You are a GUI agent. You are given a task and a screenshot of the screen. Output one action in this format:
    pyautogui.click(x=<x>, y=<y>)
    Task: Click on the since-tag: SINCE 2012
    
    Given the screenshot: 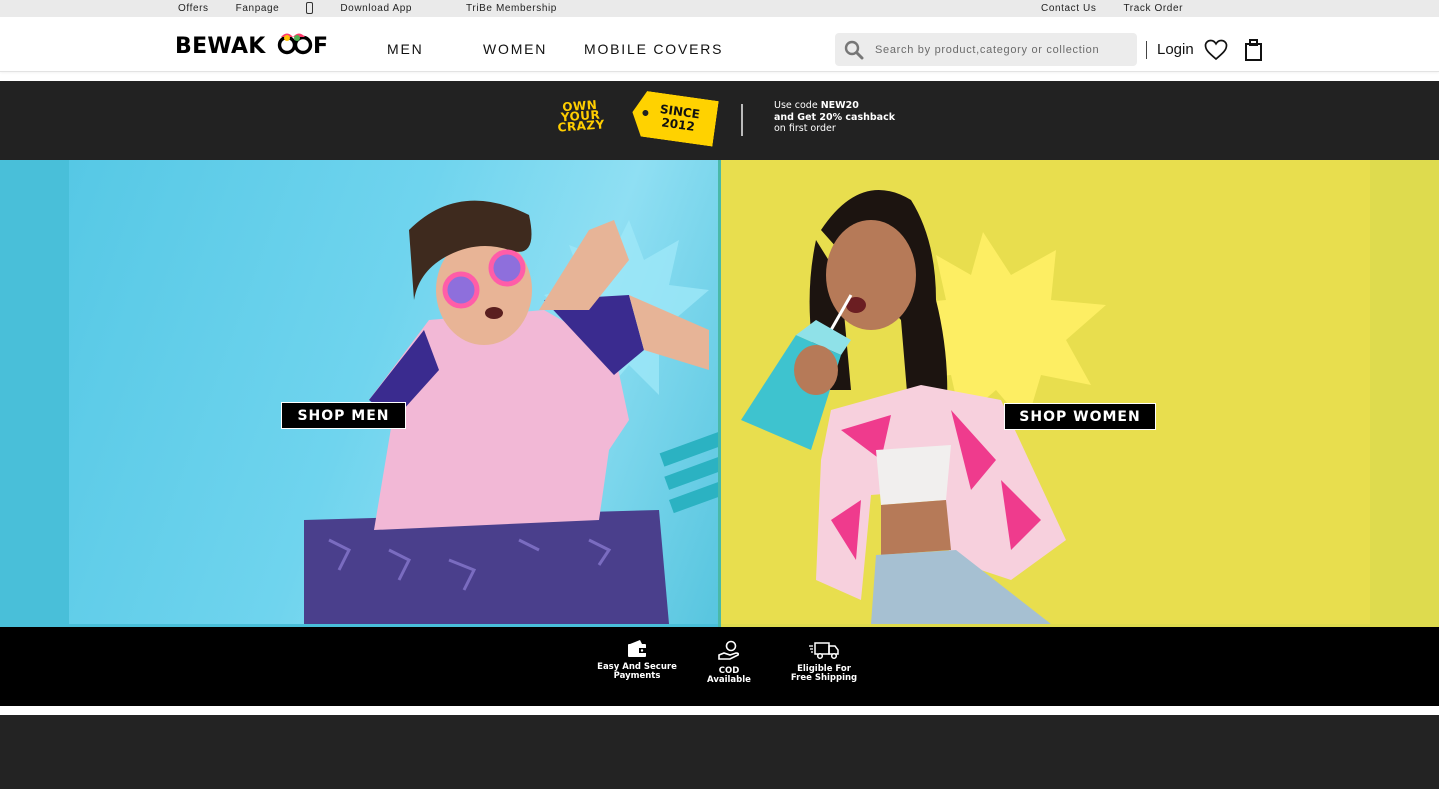 What is the action you would take?
    pyautogui.click(x=674, y=117)
    